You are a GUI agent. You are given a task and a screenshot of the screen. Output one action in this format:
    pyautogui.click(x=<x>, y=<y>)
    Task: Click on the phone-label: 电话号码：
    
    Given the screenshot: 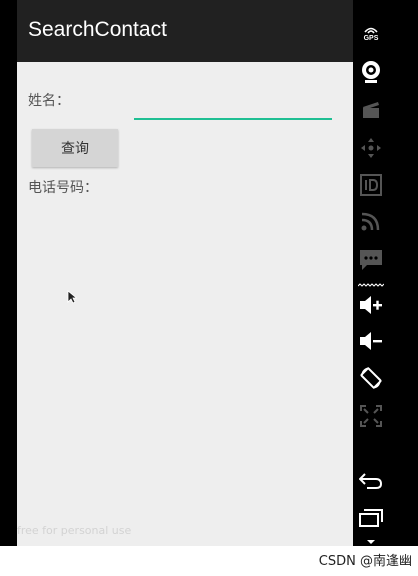 What is the action you would take?
    pyautogui.click(x=63, y=188)
    